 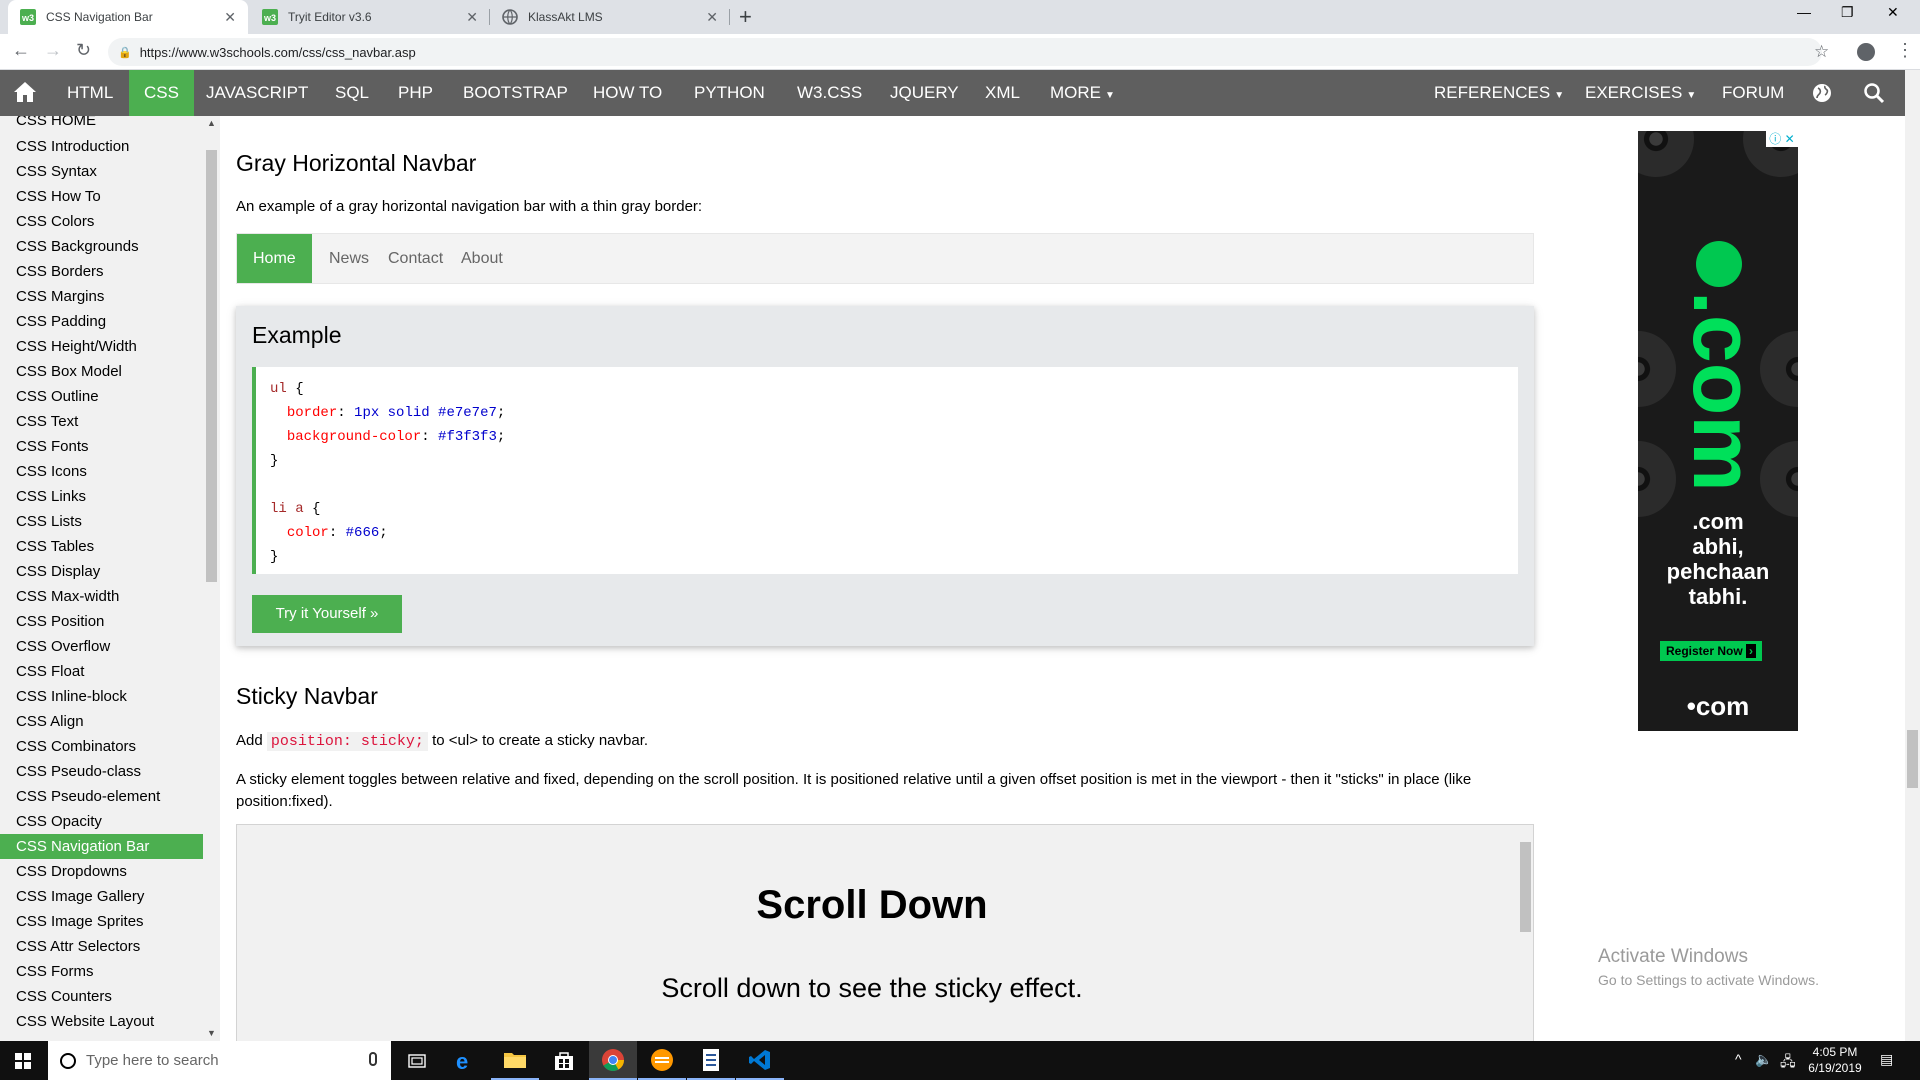 What do you see at coordinates (101, 971) in the screenshot?
I see `sidebar-item-css-forms: CSS Forms` at bounding box center [101, 971].